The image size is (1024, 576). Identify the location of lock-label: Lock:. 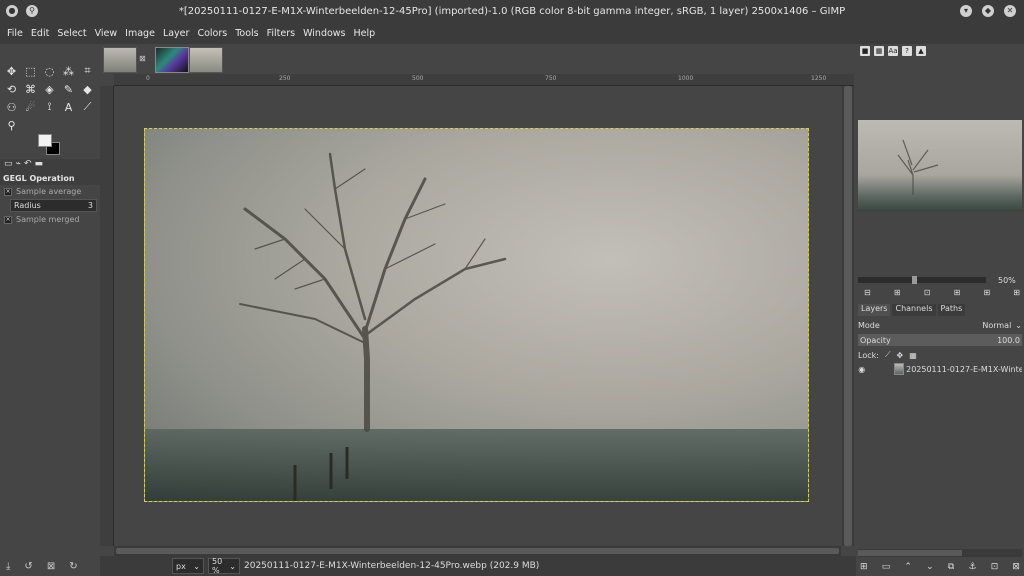
(868, 355).